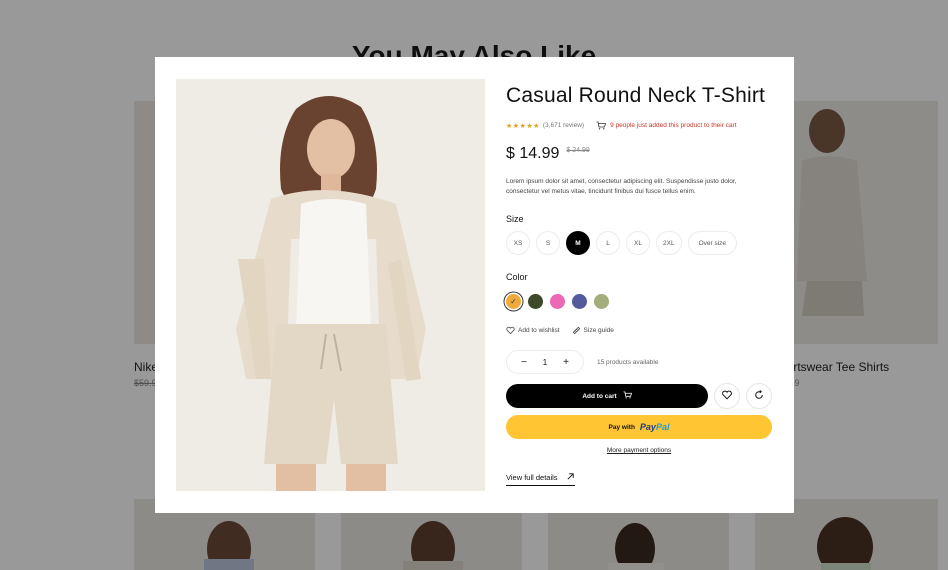  I want to click on color-selector: ✓, so click(557, 301).